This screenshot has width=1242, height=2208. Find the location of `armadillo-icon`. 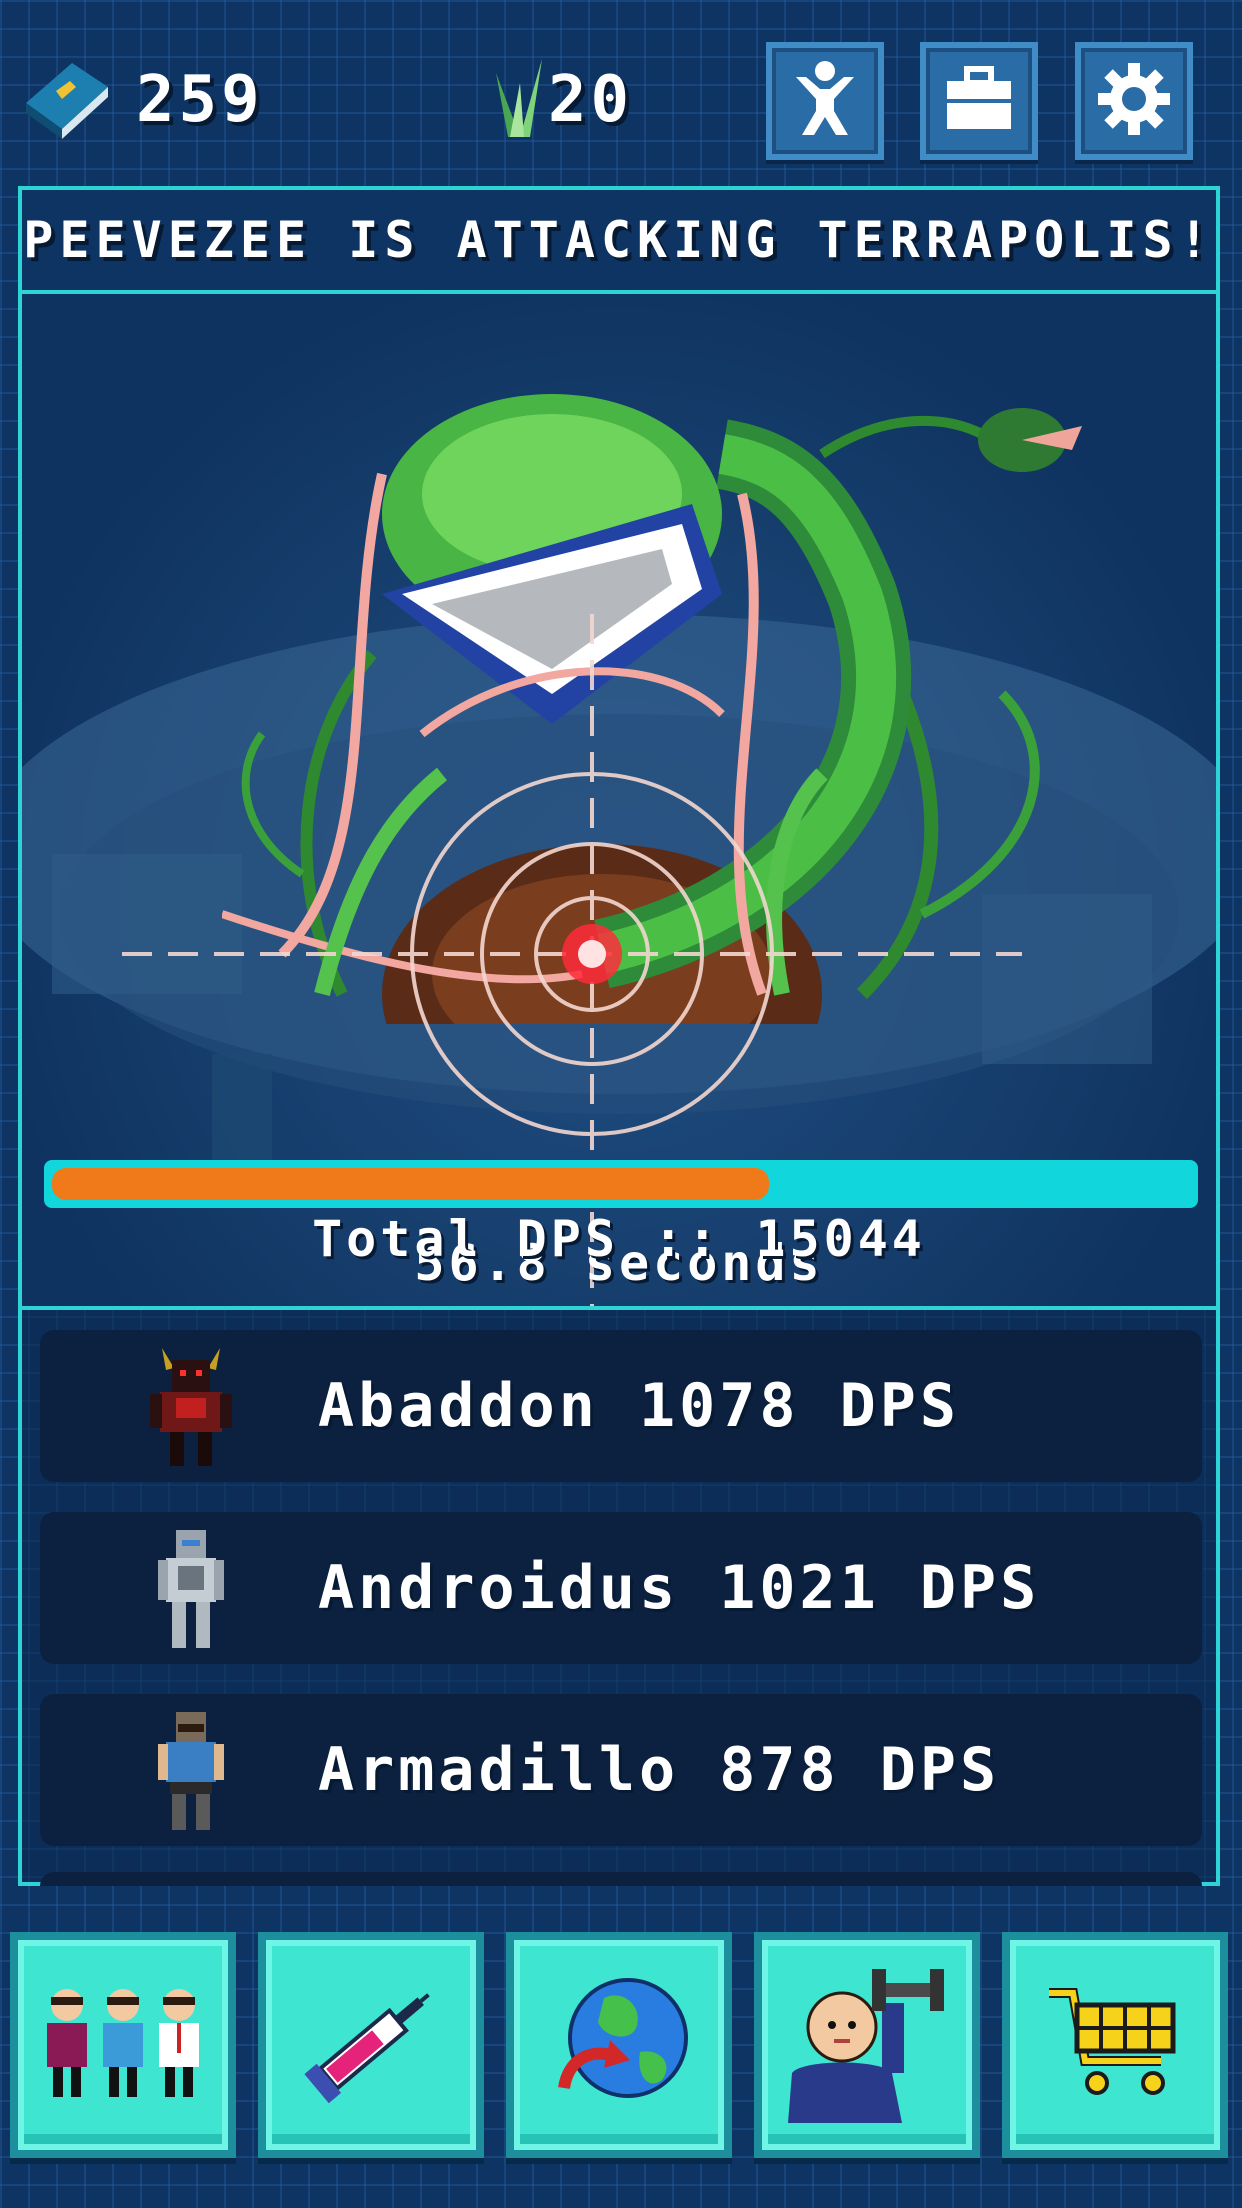

armadillo-icon is located at coordinates (191, 1770).